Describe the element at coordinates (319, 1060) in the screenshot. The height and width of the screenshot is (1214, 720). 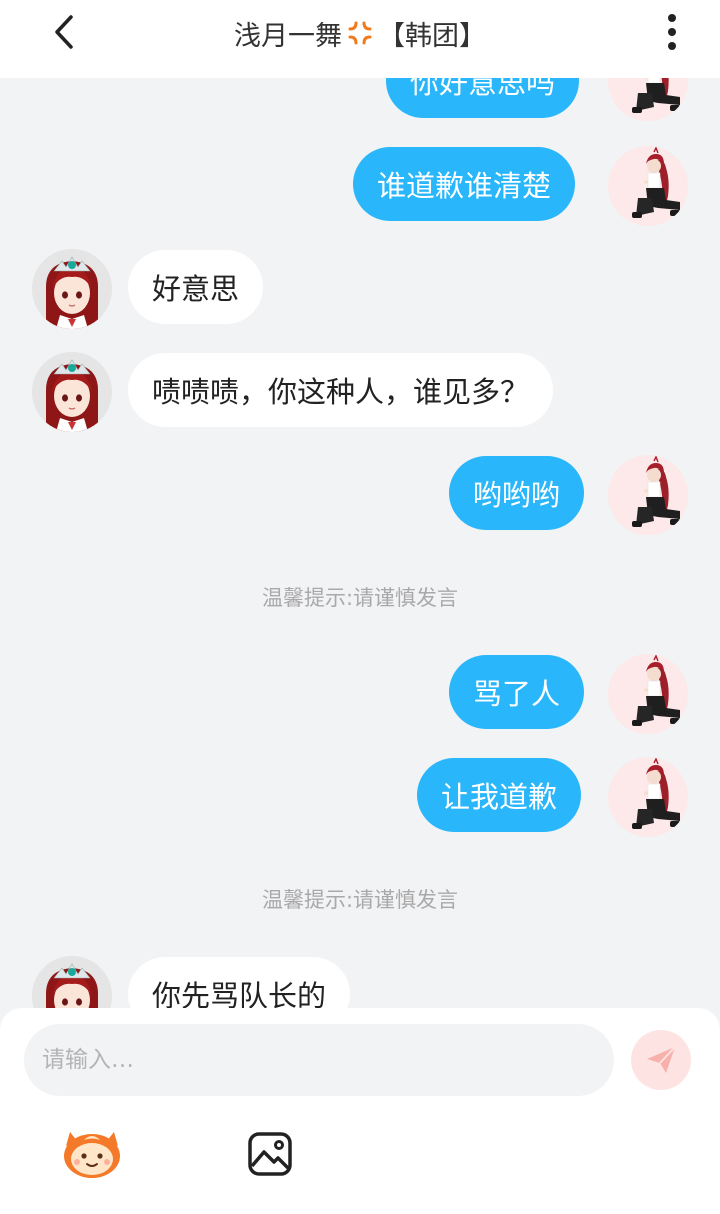
I see `message-input` at that location.